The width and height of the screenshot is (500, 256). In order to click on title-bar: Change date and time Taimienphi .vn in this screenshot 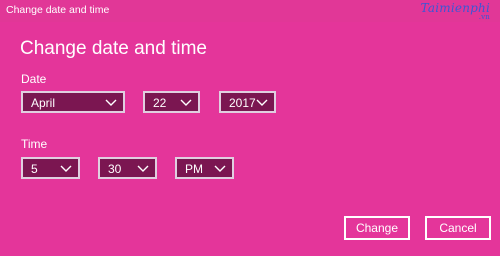, I will do `click(250, 11)`.